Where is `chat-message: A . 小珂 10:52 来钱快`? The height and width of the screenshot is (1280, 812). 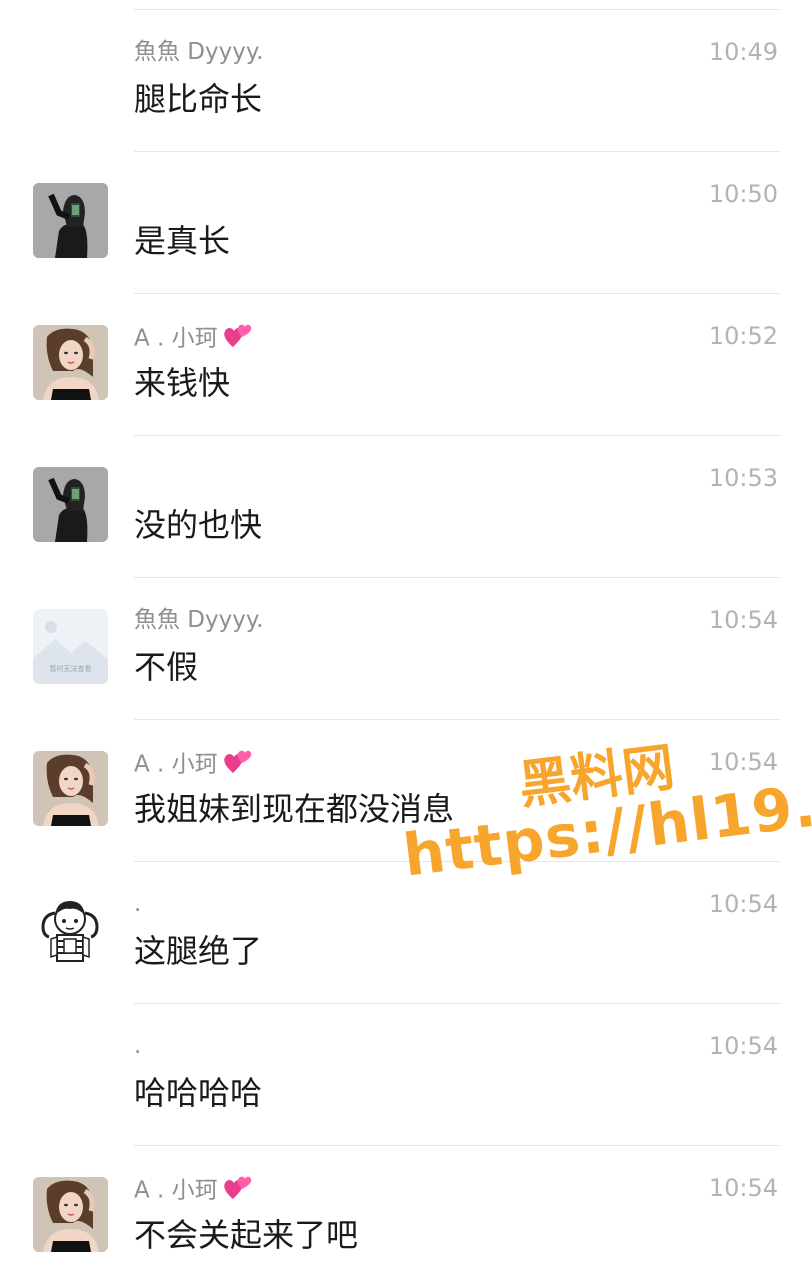 chat-message: A . 小珂 10:52 来钱快 is located at coordinates (406, 364).